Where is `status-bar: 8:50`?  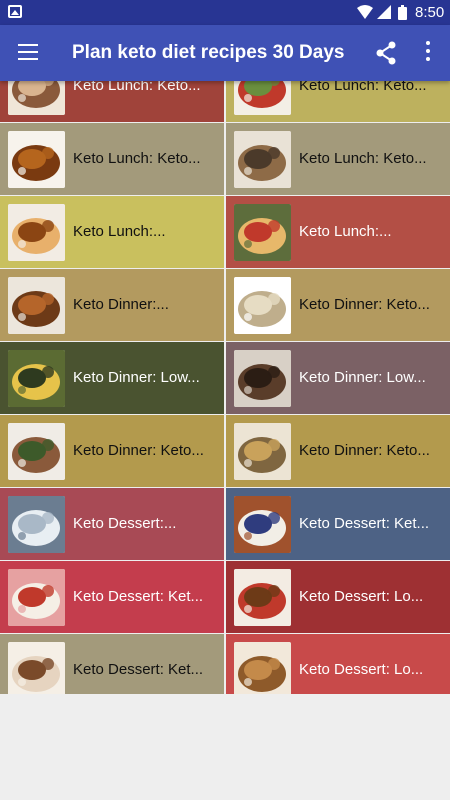 status-bar: 8:50 is located at coordinates (225, 12).